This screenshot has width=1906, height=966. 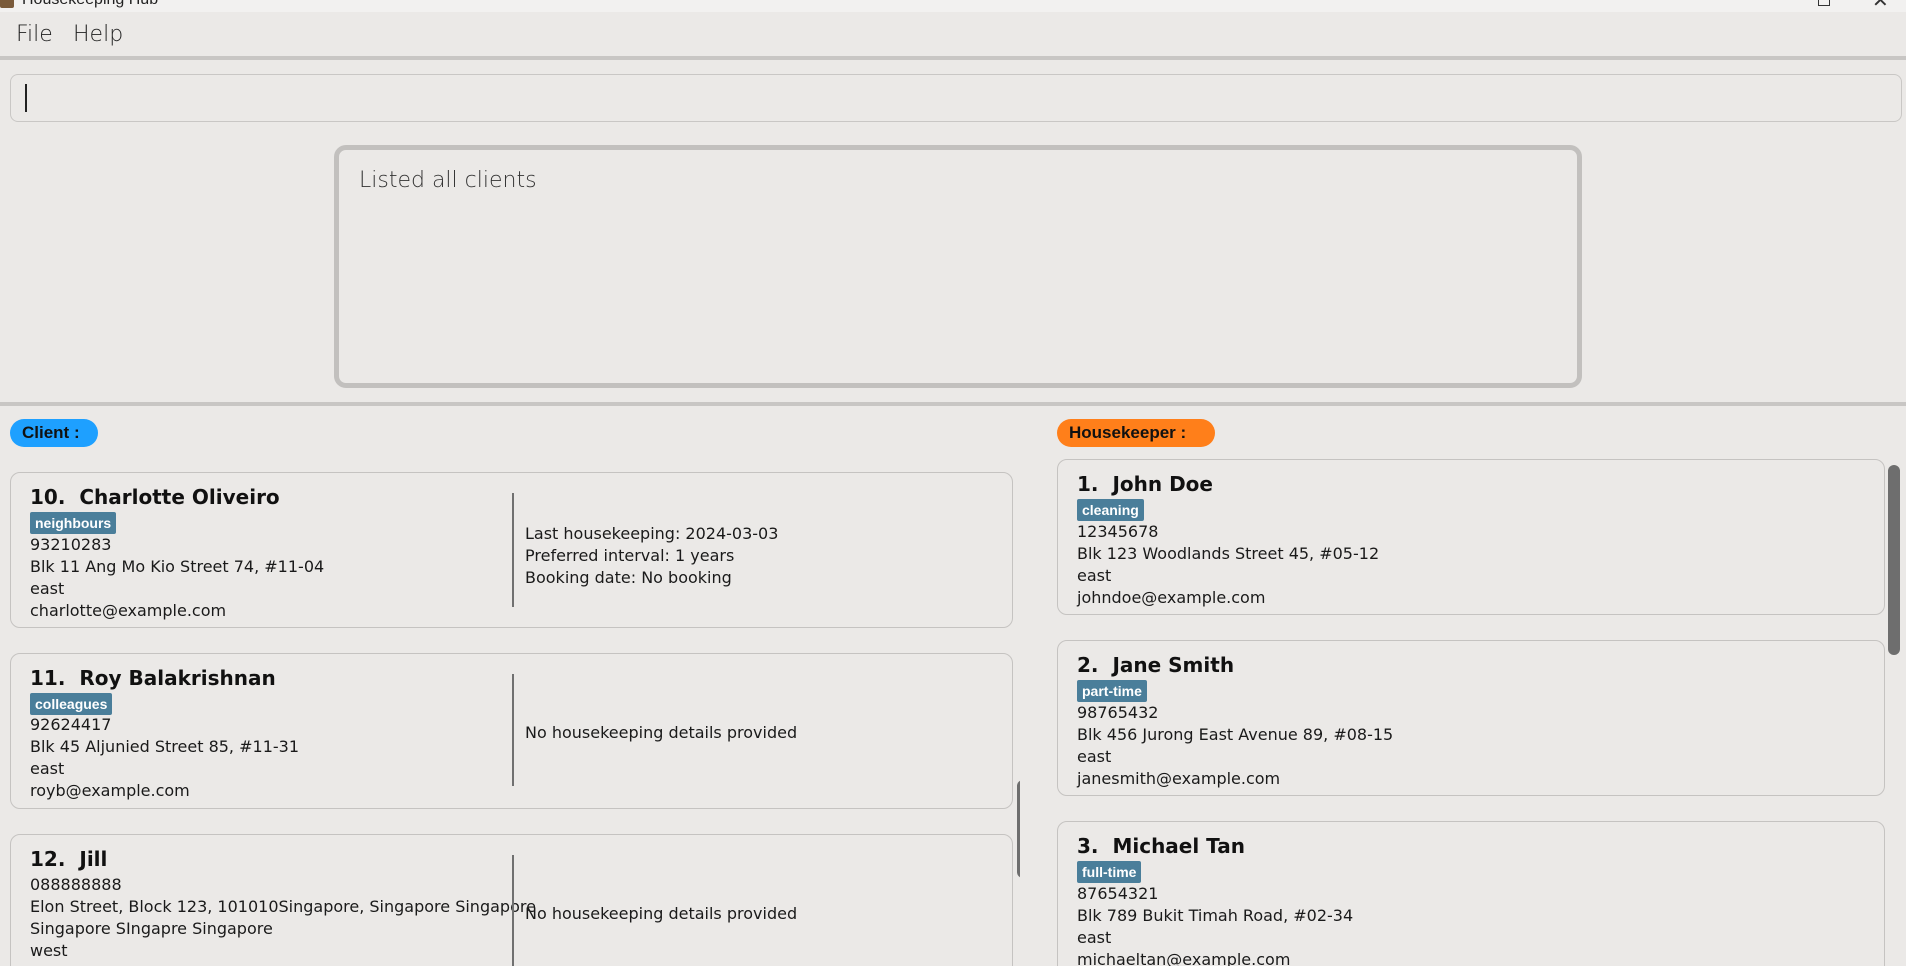 I want to click on client-tag: colleagues, so click(x=71, y=704).